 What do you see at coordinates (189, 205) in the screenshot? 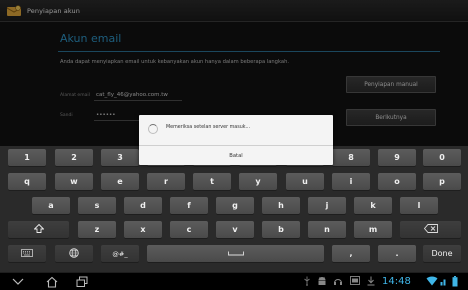
I see `key-f: f` at bounding box center [189, 205].